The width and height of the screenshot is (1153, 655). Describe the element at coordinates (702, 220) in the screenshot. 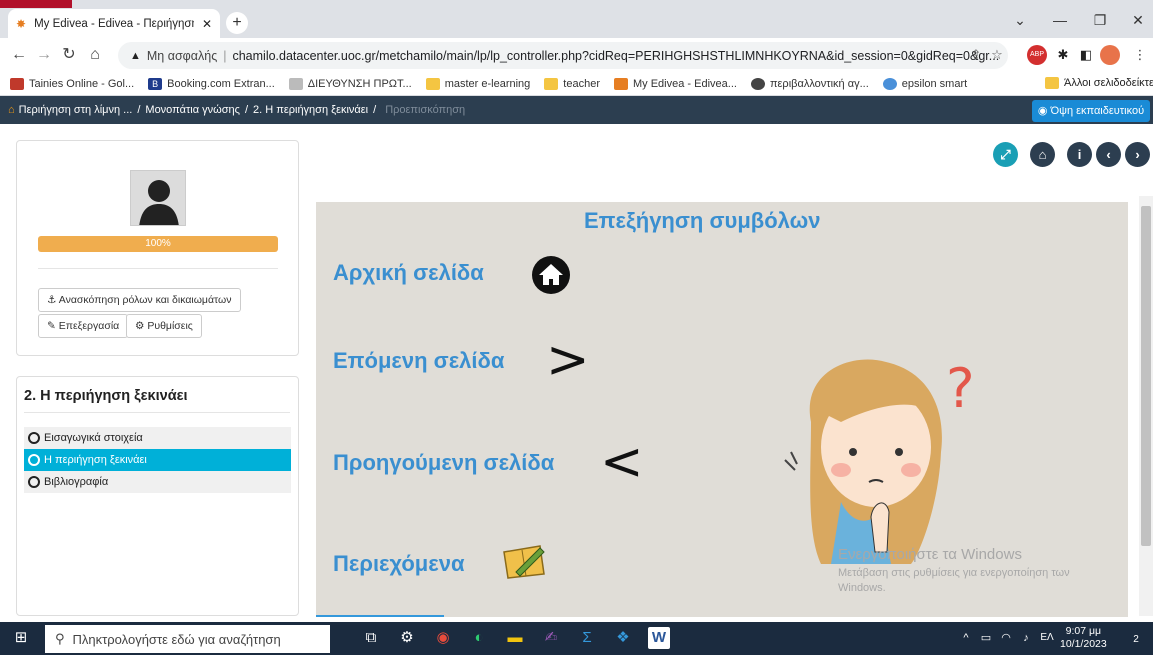

I see `content-heading: Επεξήγηση συμβόλων` at that location.